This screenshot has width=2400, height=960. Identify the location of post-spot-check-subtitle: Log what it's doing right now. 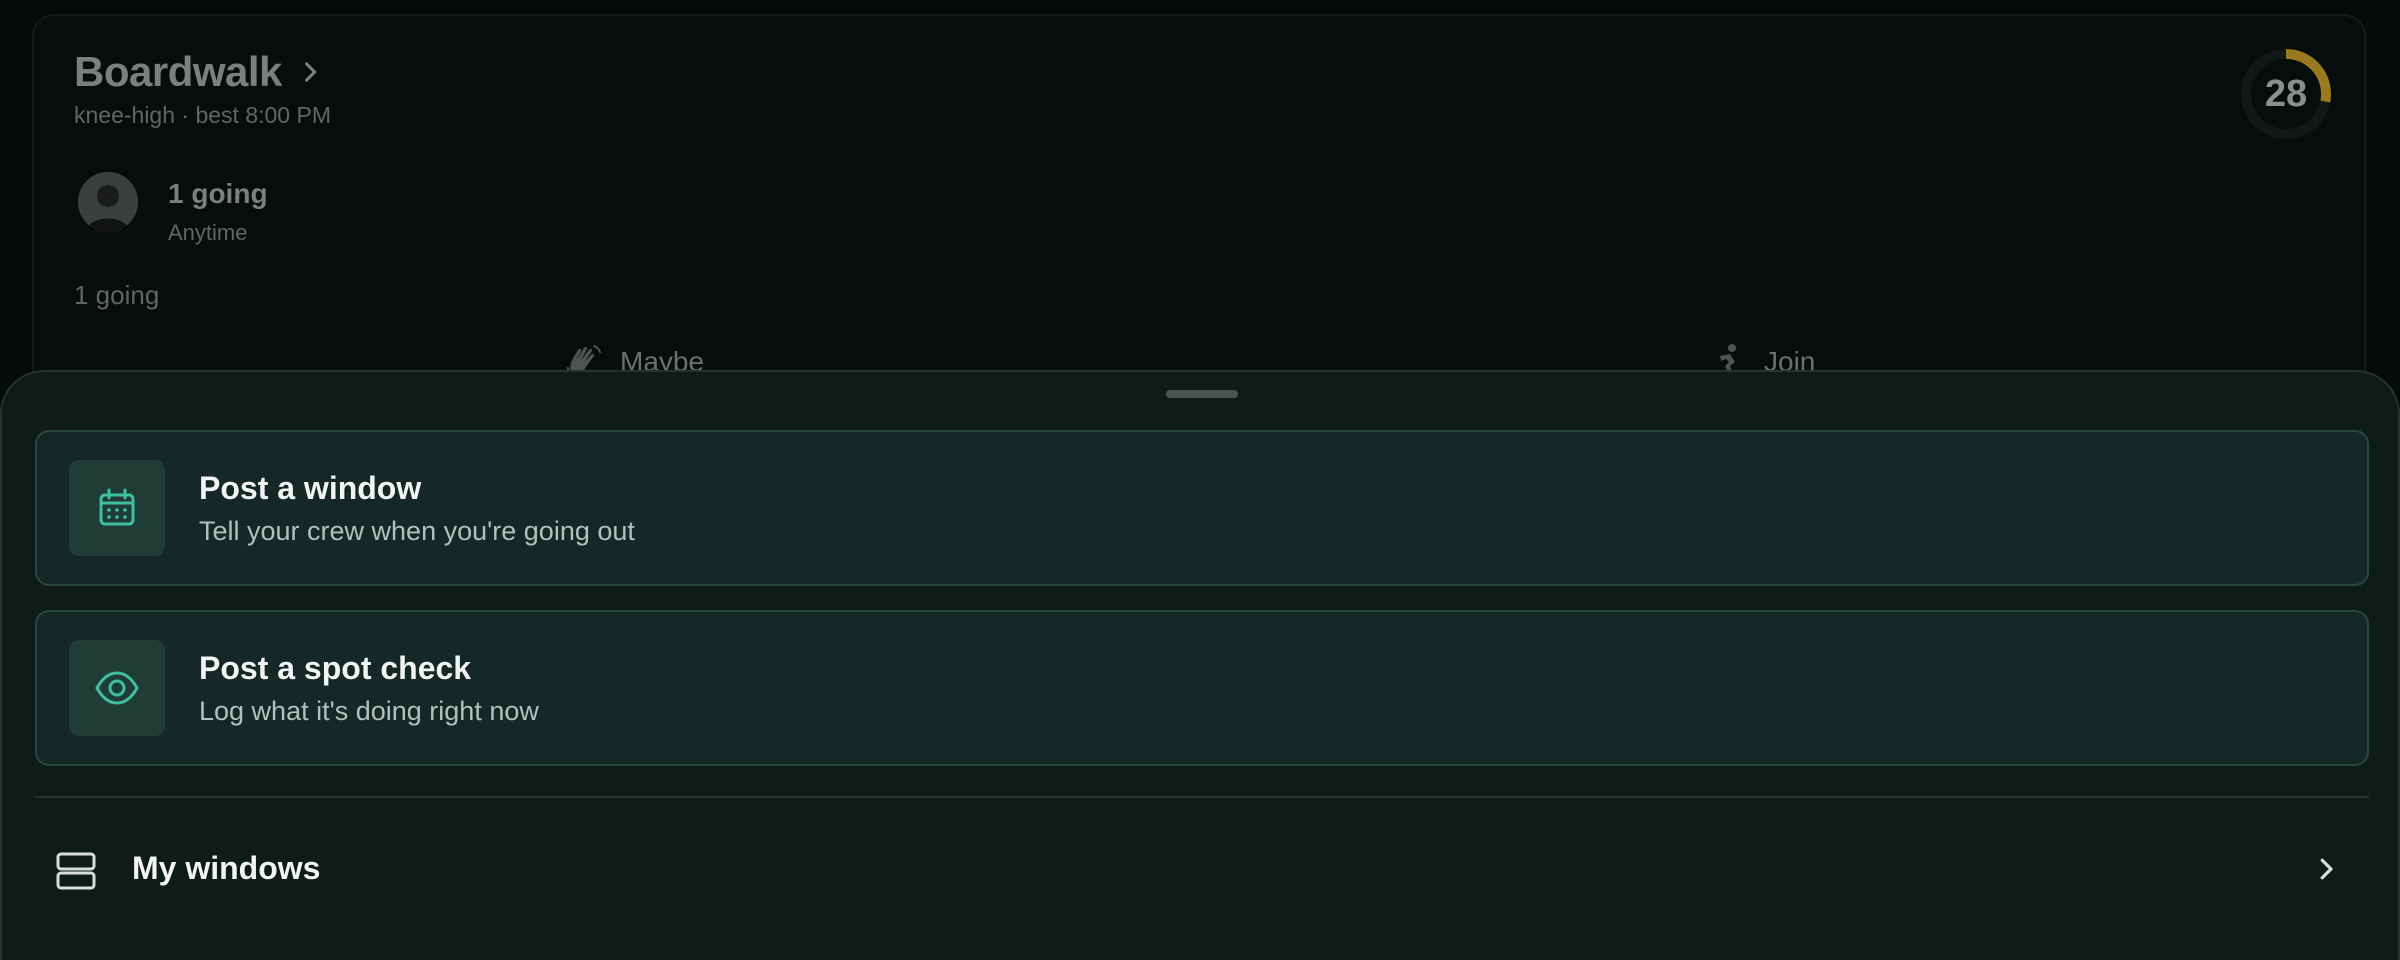
(369, 711).